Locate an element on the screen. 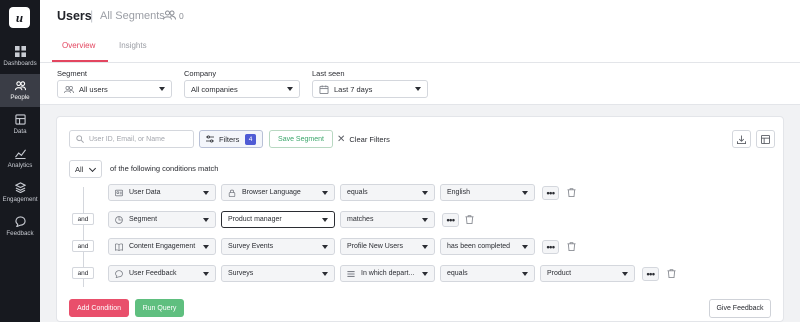  condition-field-select: Browser Language is located at coordinates (278, 192).